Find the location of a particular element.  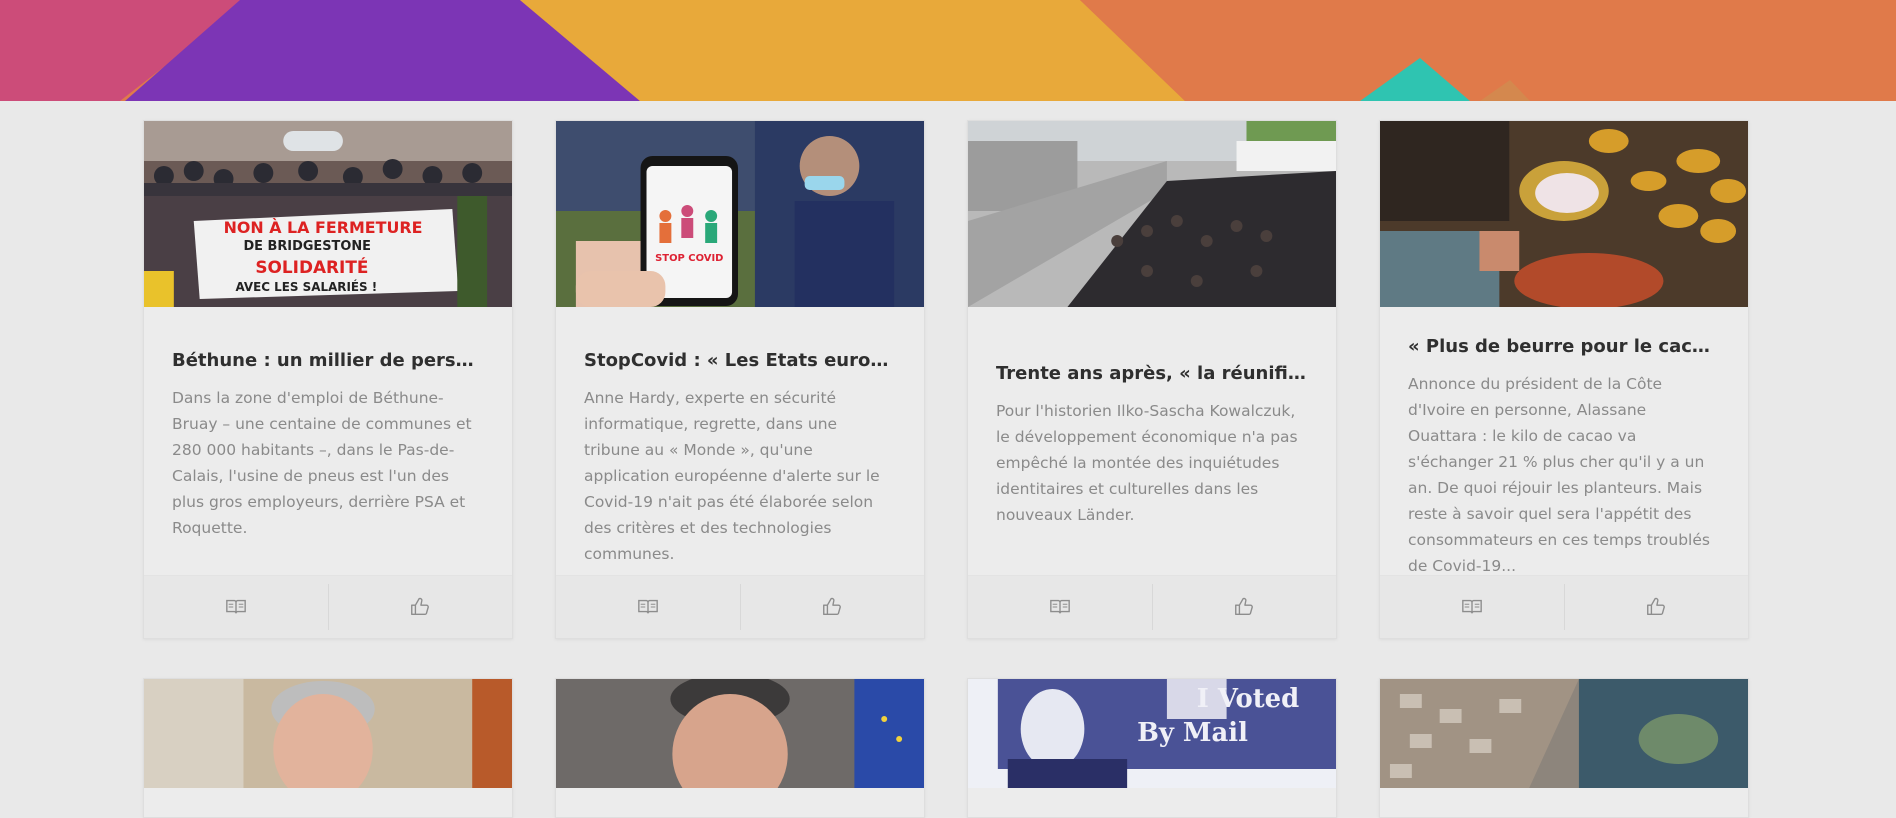

banner-text-line2: DE BRIDGESTONE is located at coordinates (307, 246).